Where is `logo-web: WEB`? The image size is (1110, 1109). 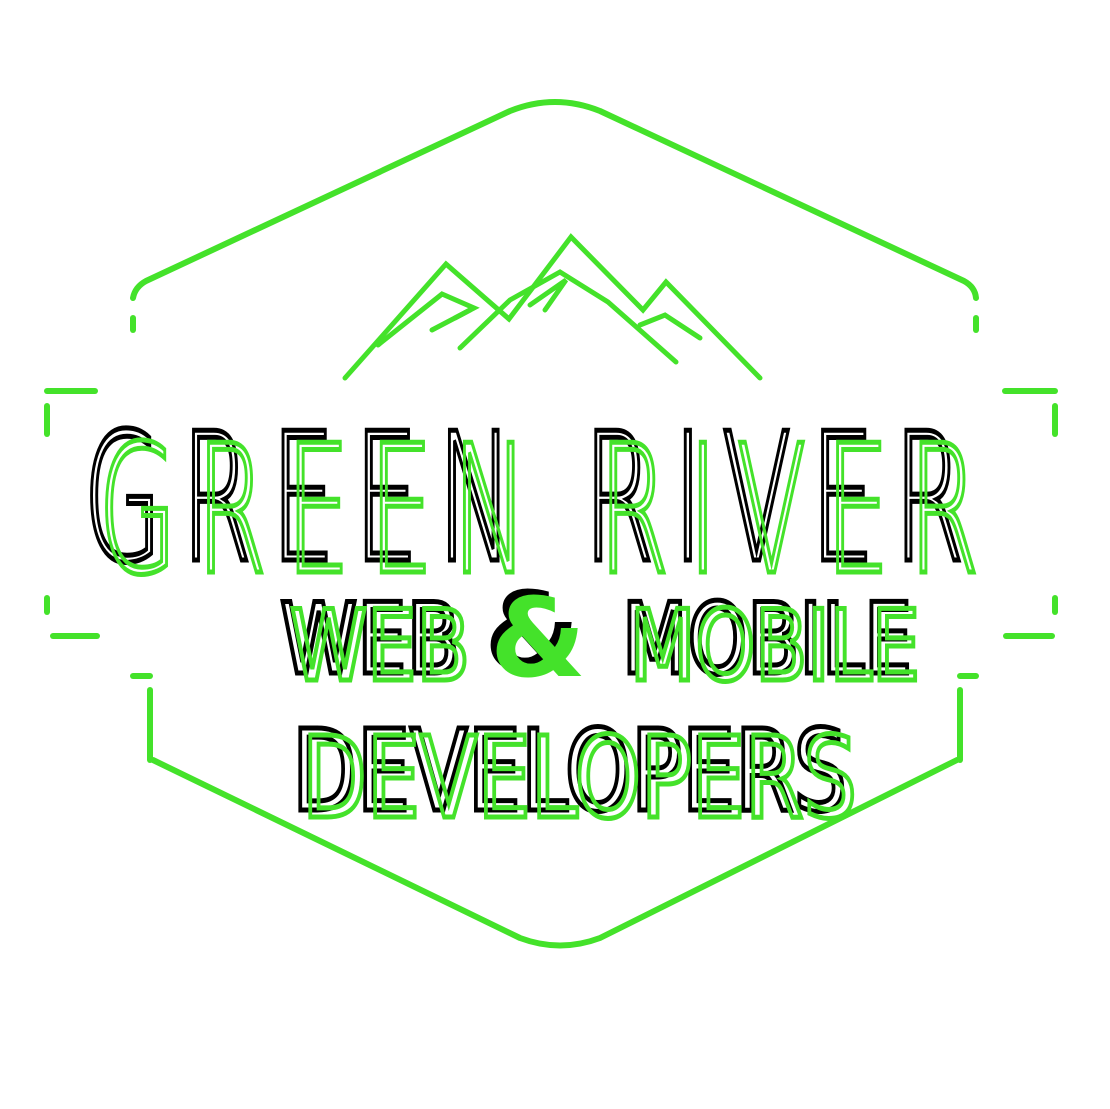 logo-web: WEB is located at coordinates (380, 647).